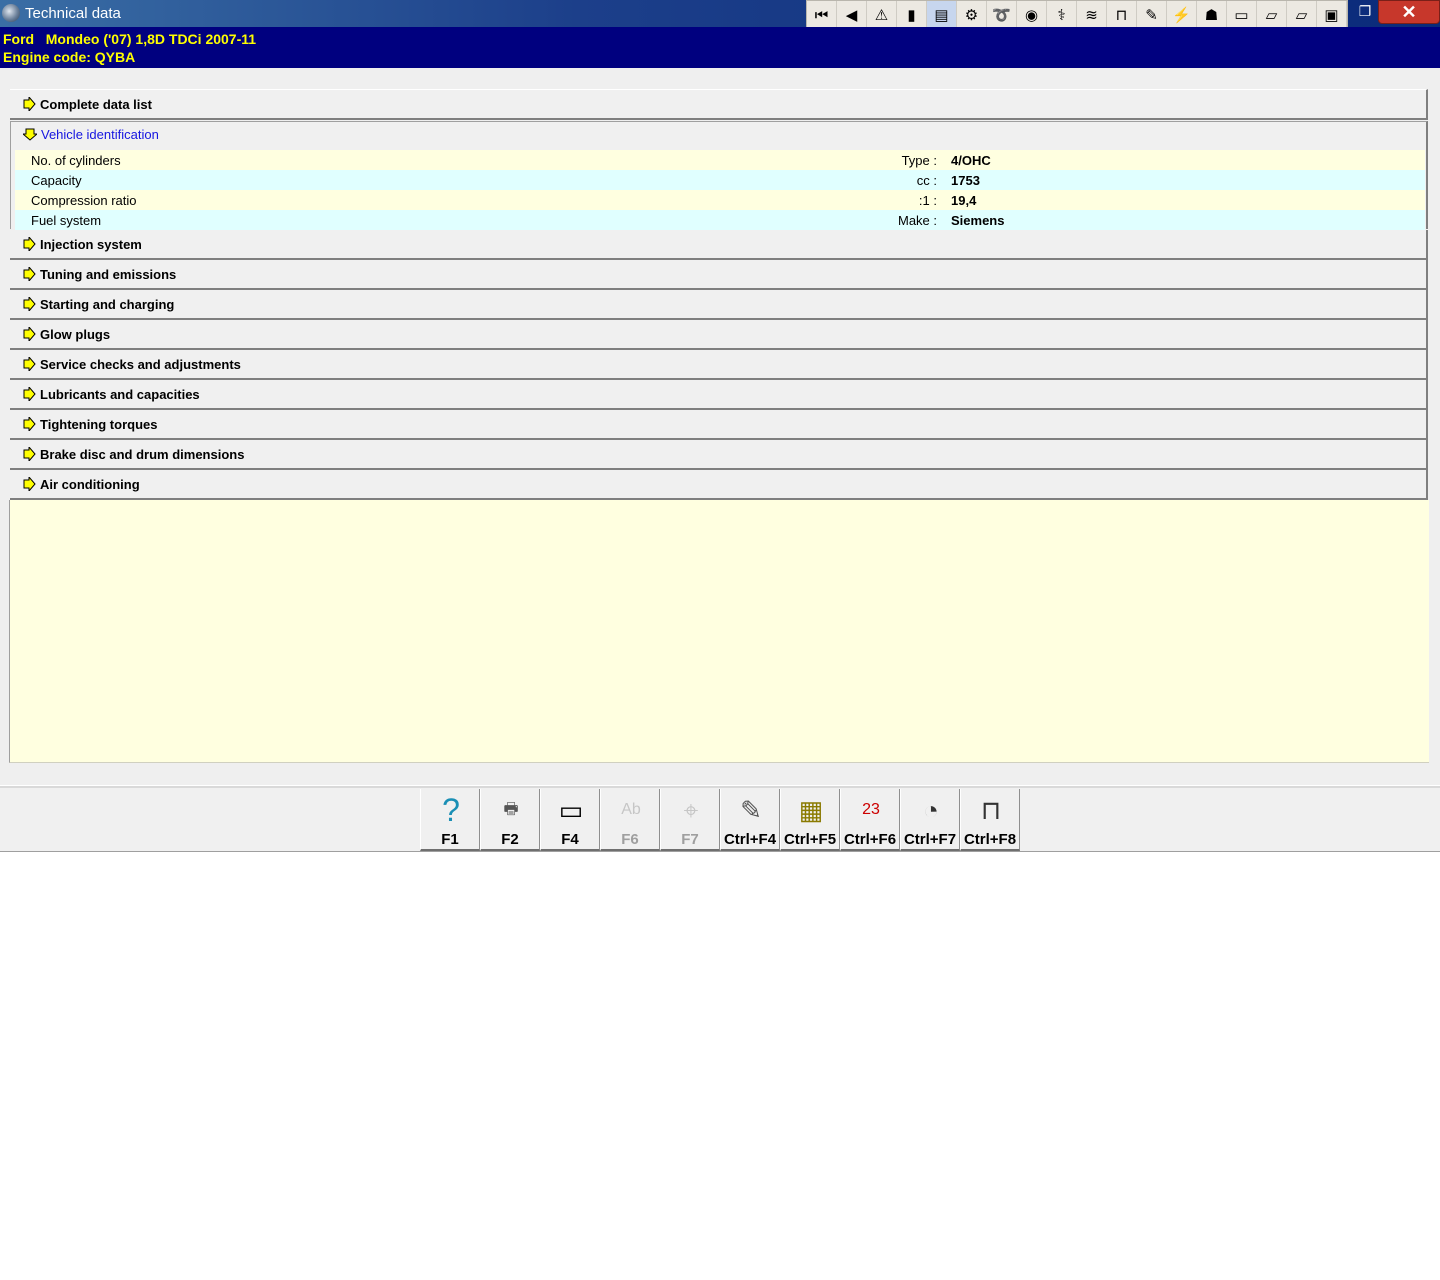 This screenshot has width=1440, height=1280. I want to click on section-label: Service checks and adjustments, so click(140, 364).